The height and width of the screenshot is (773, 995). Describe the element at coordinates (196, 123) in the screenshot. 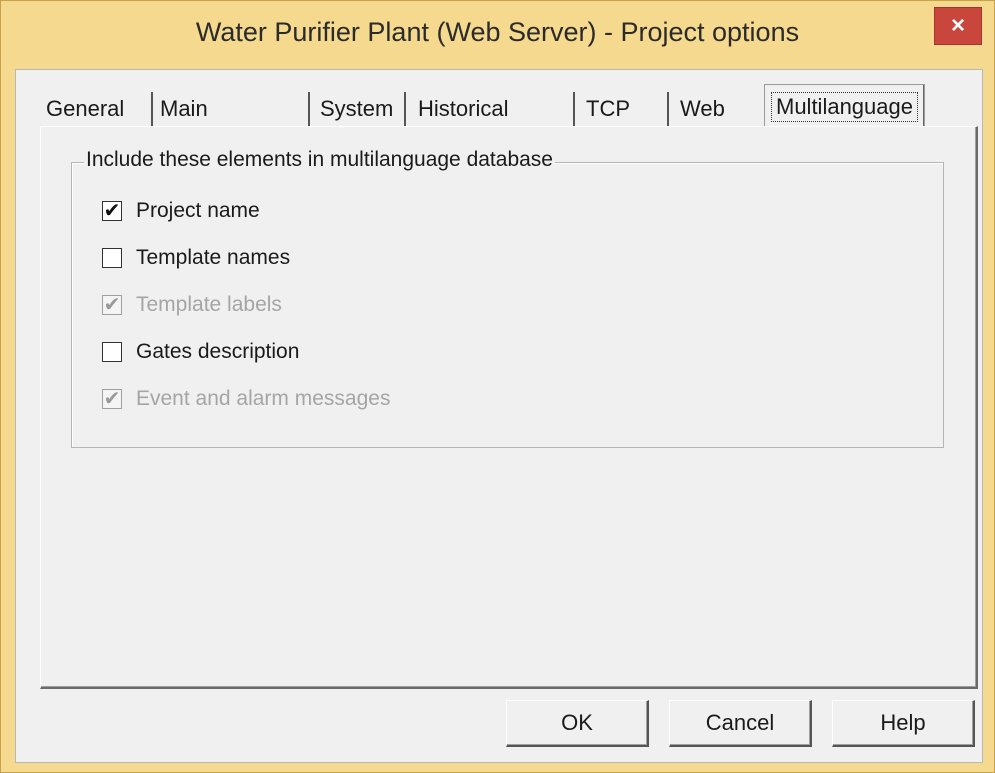

I see `tab-main-window: Main window` at that location.